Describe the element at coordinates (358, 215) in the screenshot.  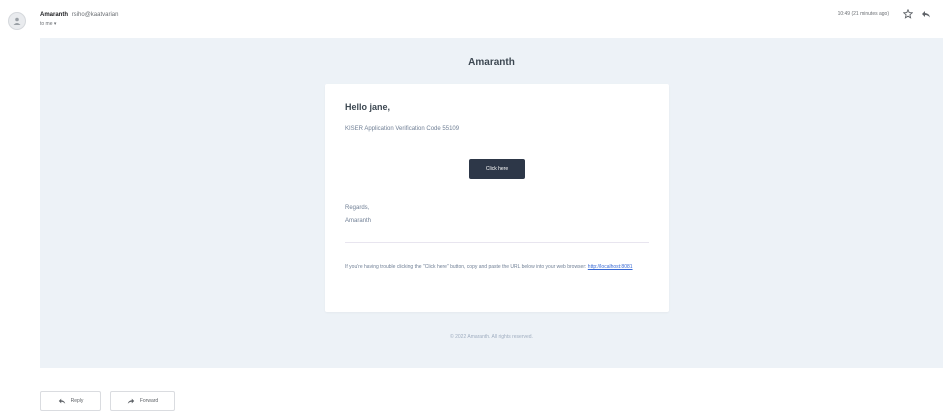
I see `email-regards: Regards, Amaranth` at that location.